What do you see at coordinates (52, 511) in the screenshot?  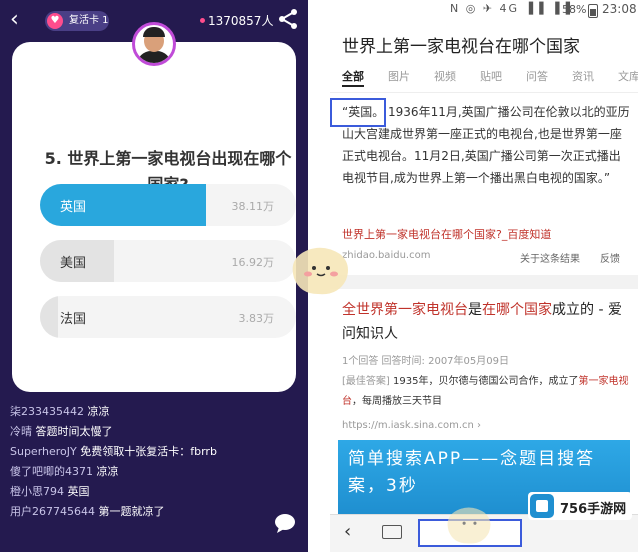 I see `chat-user: 用户267745644` at bounding box center [52, 511].